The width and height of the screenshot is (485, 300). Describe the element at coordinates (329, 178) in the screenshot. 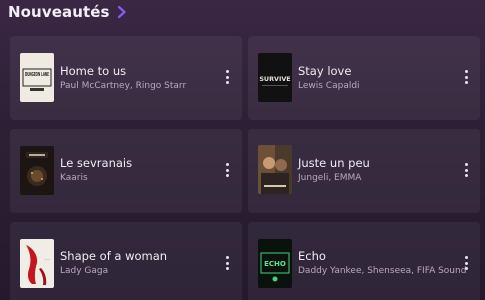

I see `track-artist: Jungeli, EMMA` at that location.